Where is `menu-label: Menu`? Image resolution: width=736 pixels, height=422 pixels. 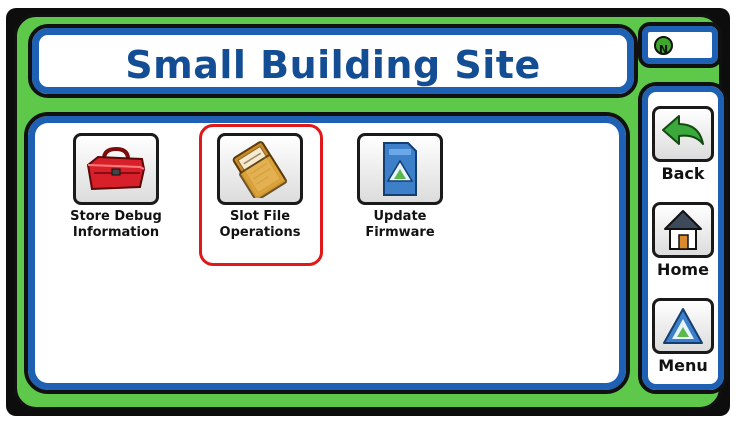 menu-label: Menu is located at coordinates (683, 365).